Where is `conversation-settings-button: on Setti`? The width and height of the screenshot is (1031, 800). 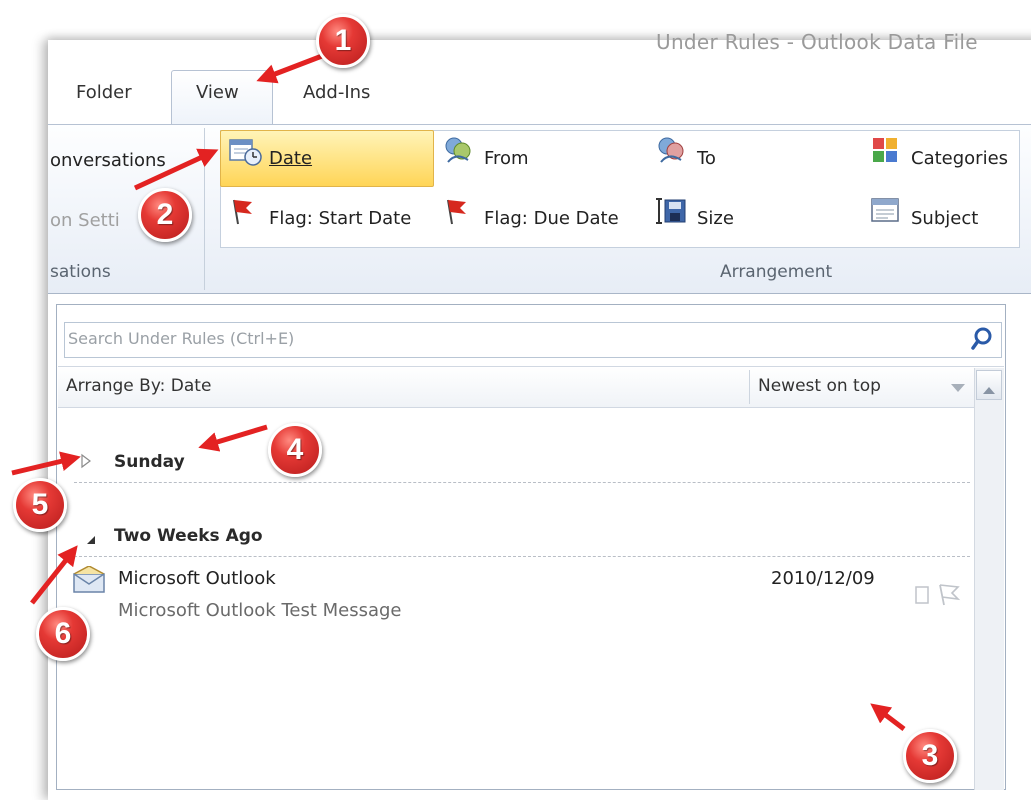 conversation-settings-button: on Setti is located at coordinates (85, 220).